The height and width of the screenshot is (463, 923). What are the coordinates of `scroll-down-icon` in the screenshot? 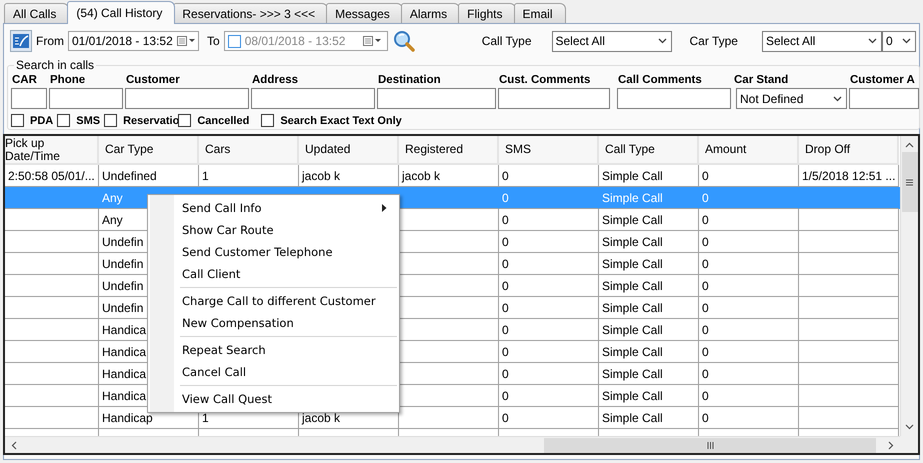 It's located at (909, 427).